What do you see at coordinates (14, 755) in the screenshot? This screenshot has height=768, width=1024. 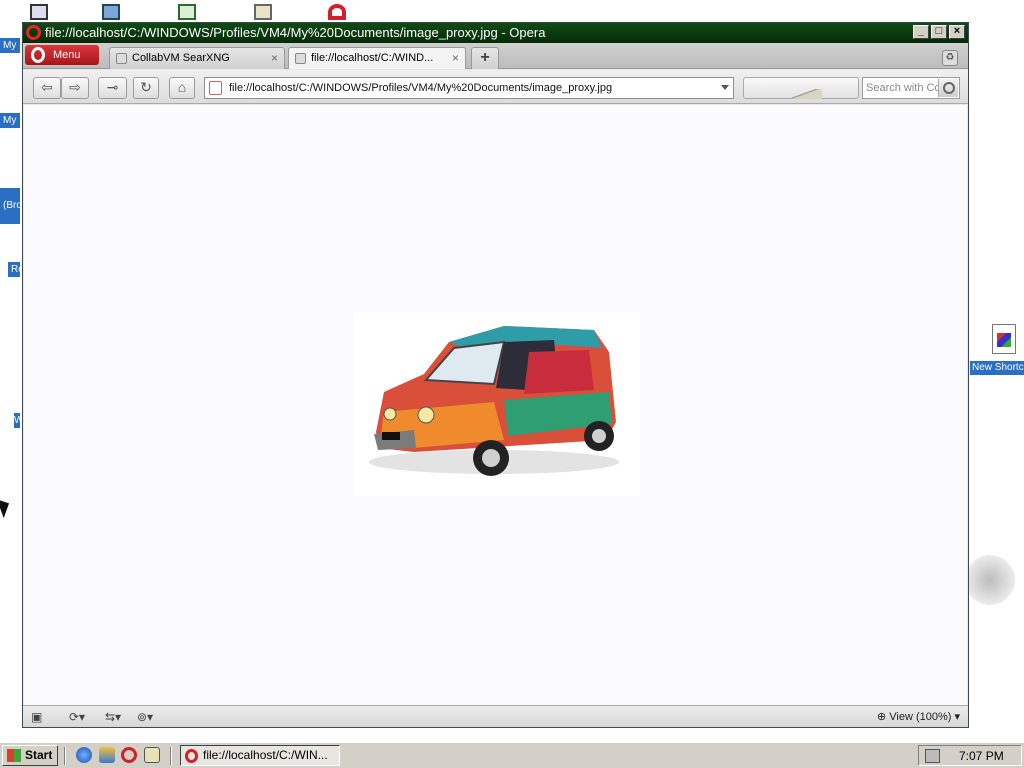 I see `windows-logo-icon` at bounding box center [14, 755].